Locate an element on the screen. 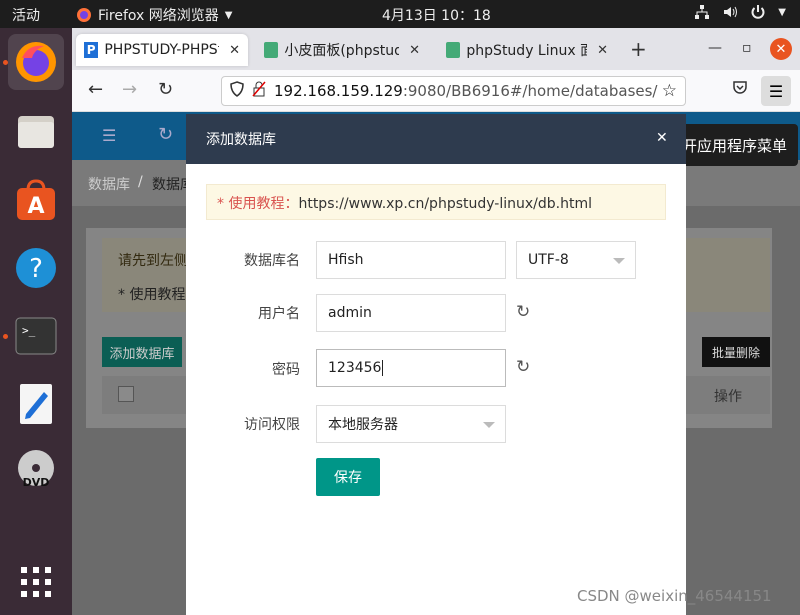 The image size is (800, 615). bulk-delete-button: 批量删除 is located at coordinates (736, 352).